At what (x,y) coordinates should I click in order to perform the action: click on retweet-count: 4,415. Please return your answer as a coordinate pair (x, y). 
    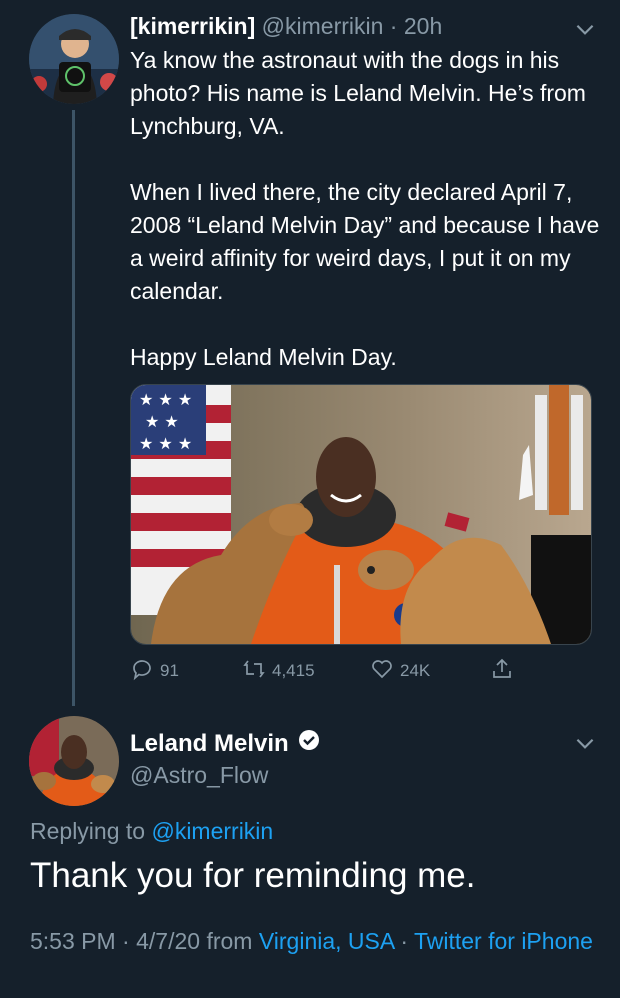
    Looking at the image, I should click on (293, 670).